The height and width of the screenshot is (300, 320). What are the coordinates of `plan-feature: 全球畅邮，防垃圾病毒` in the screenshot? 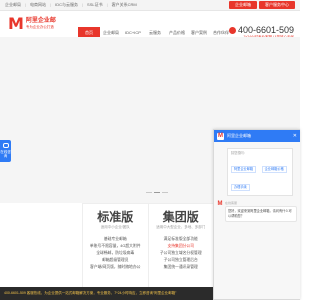 It's located at (115, 253).